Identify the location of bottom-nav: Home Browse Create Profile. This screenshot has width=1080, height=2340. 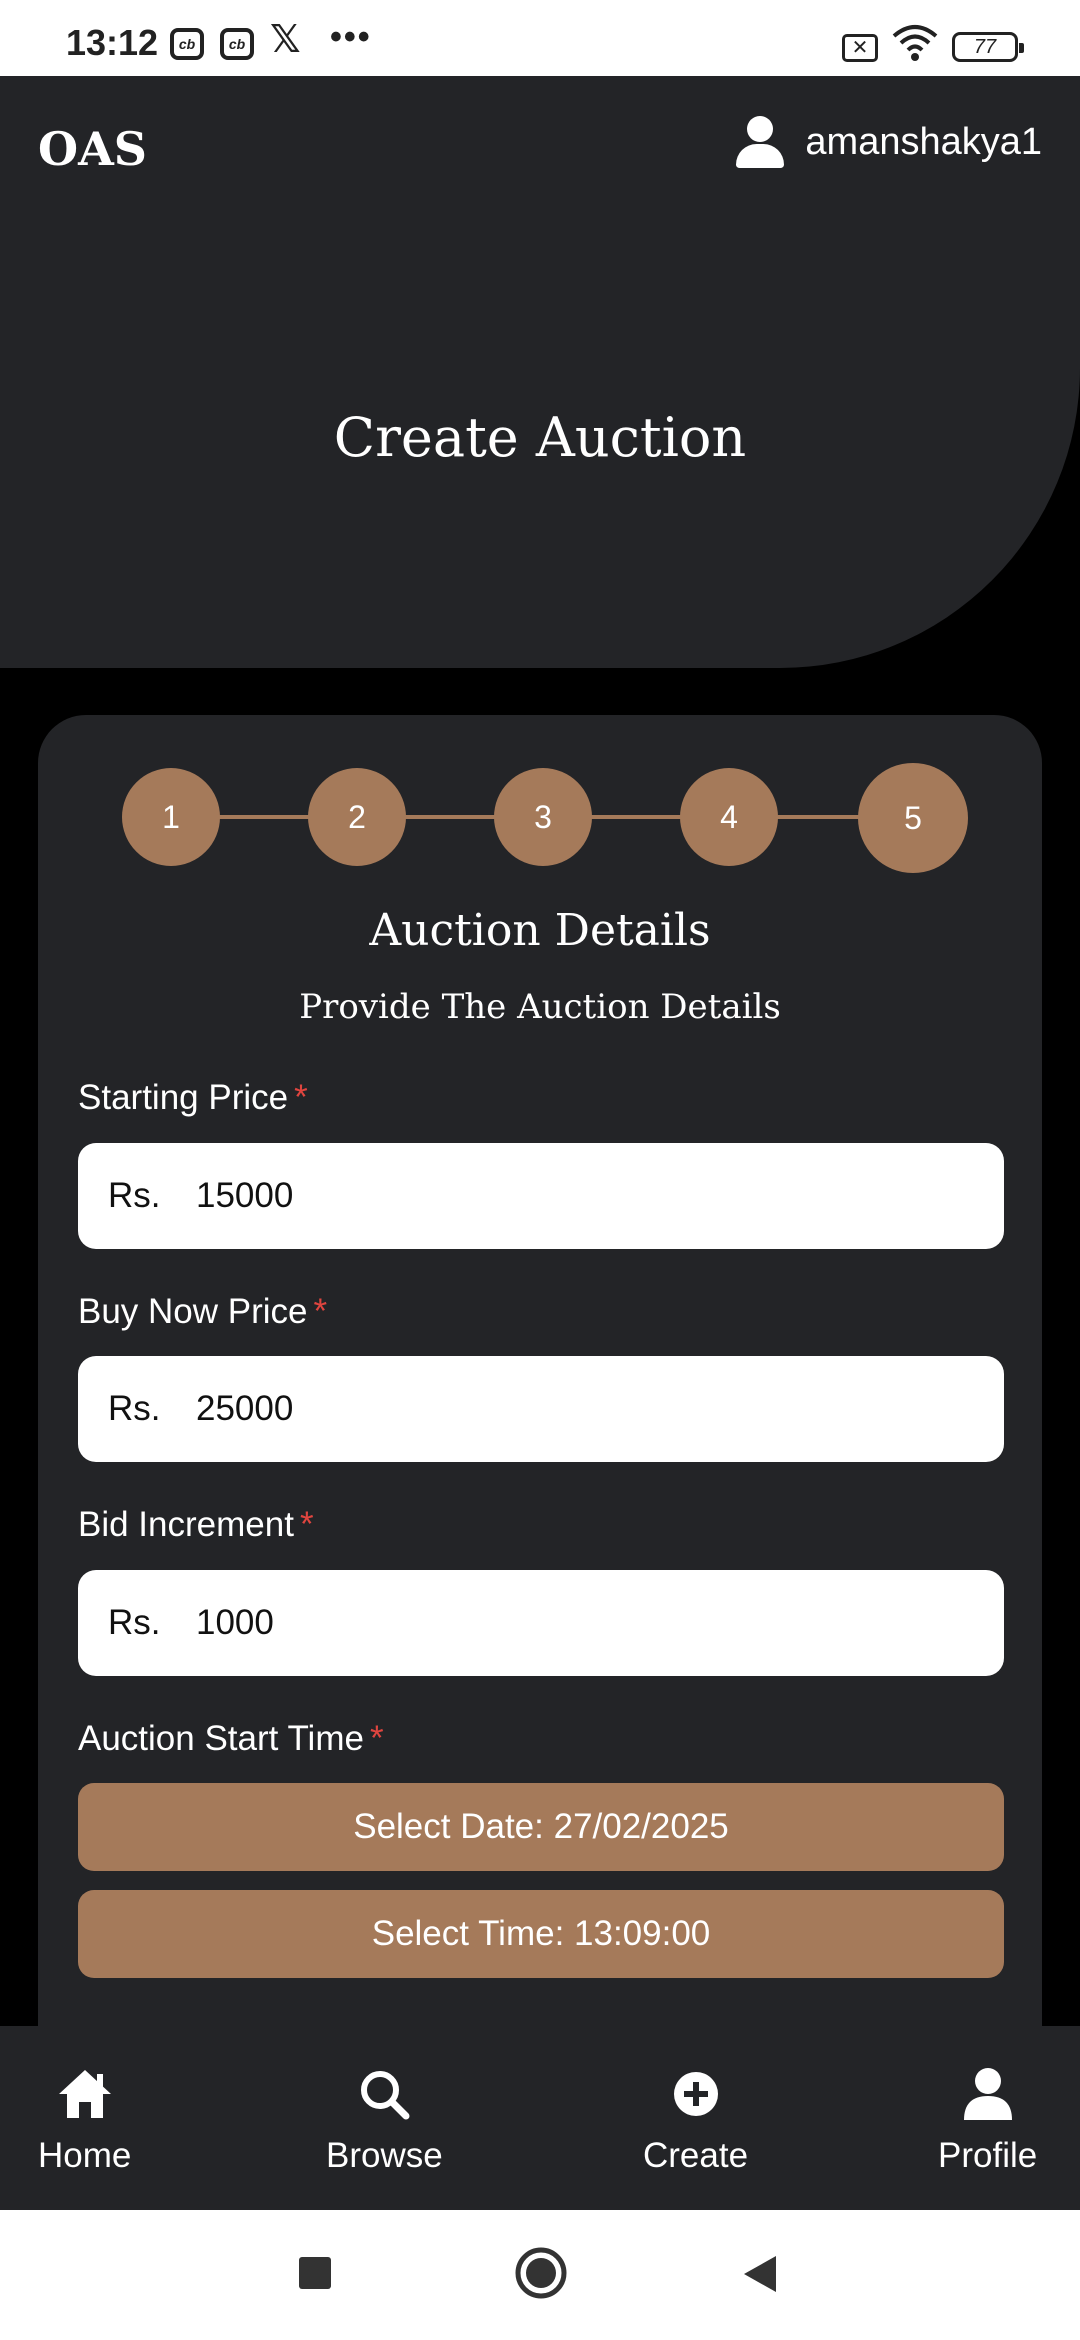
(540, 2118).